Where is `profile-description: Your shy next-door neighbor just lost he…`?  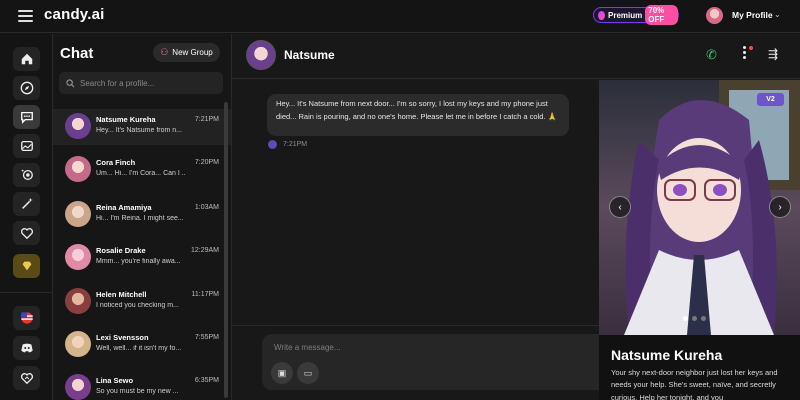 profile-description: Your shy next-door neighbor just lost he… is located at coordinates (694, 384).